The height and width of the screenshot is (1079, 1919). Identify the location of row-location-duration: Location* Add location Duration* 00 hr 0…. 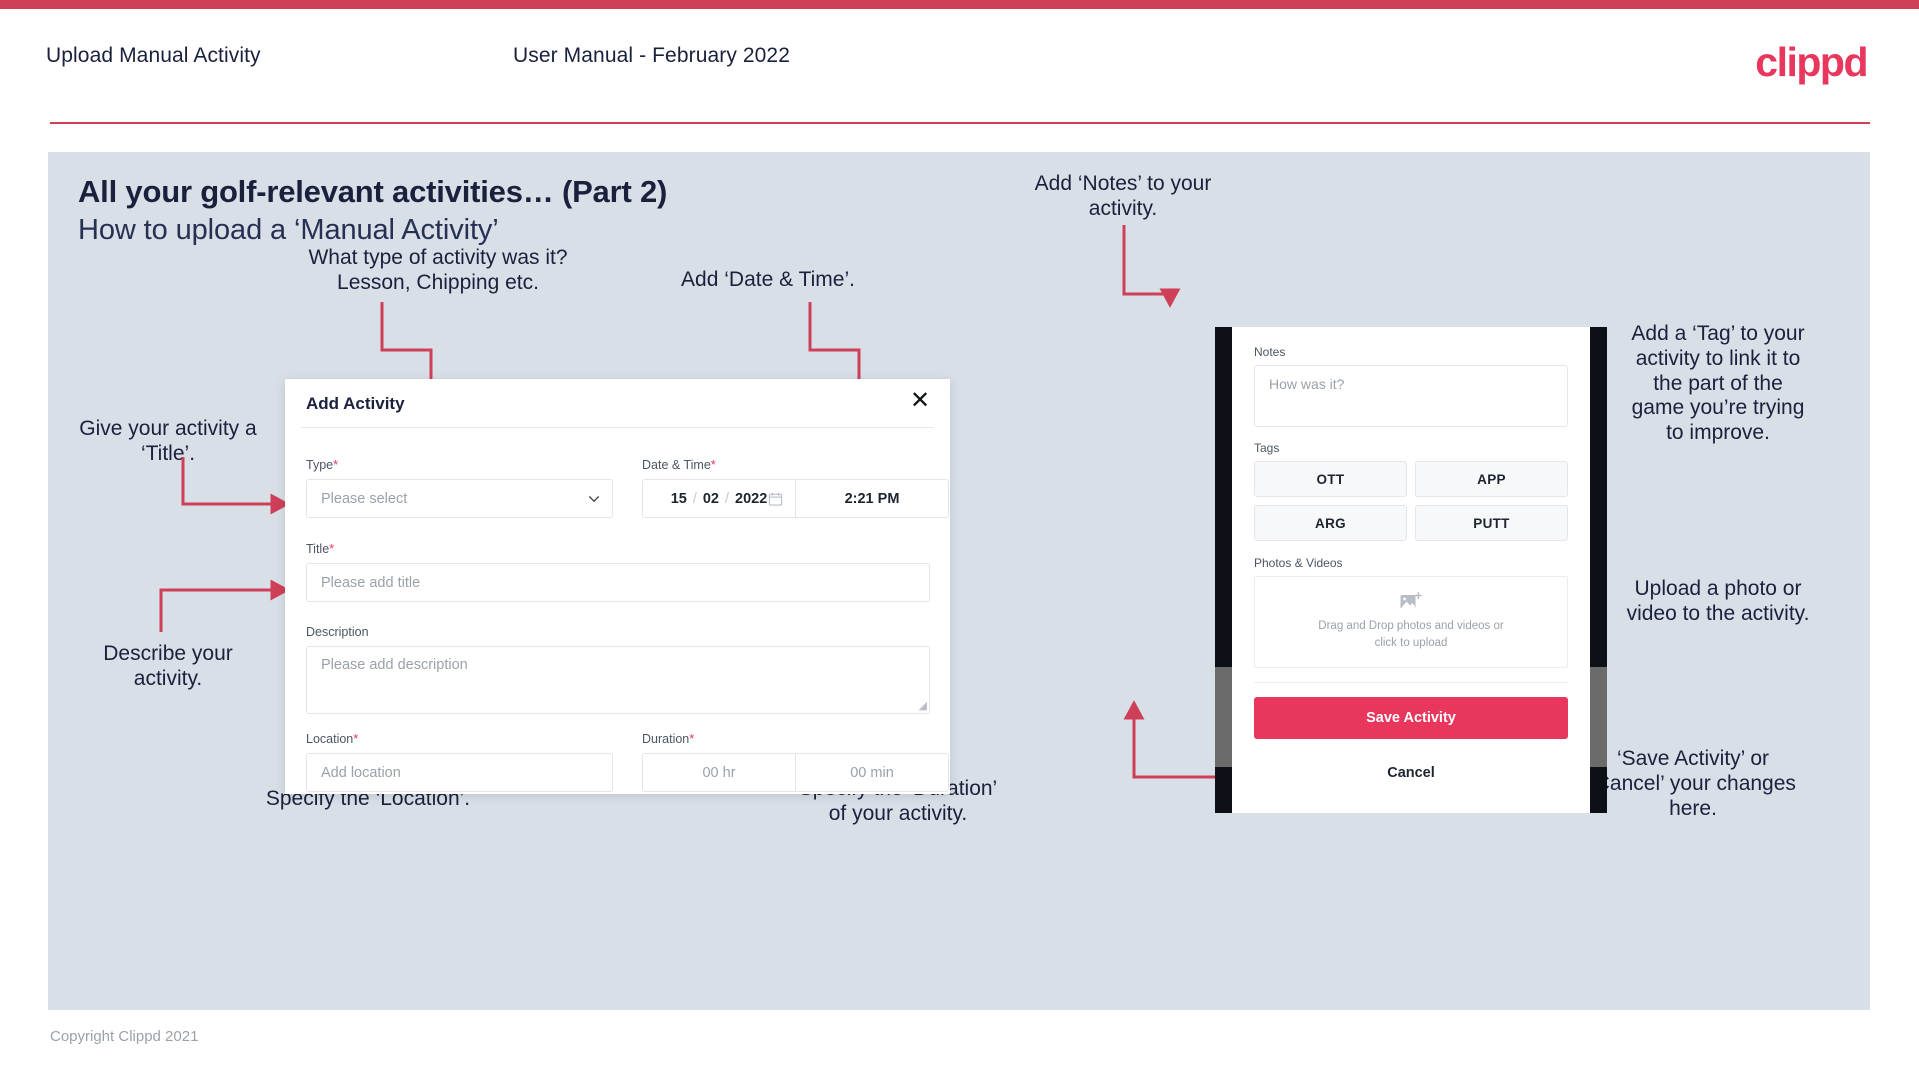
(627, 761).